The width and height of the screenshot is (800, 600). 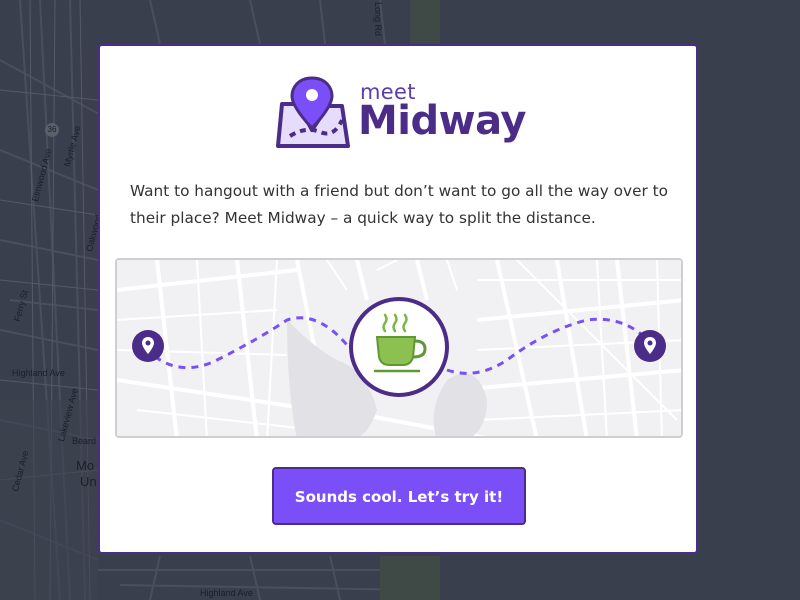 I want to click on route-shield: 36, so click(x=52, y=130).